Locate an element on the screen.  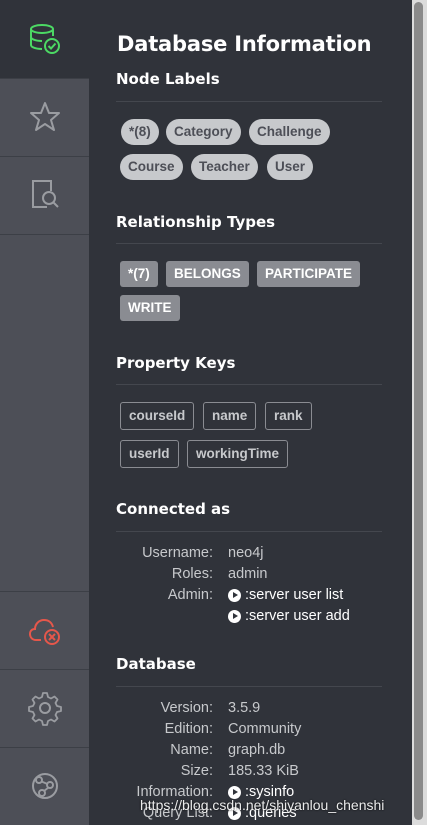
admin-label: Admin: is located at coordinates (190, 595).